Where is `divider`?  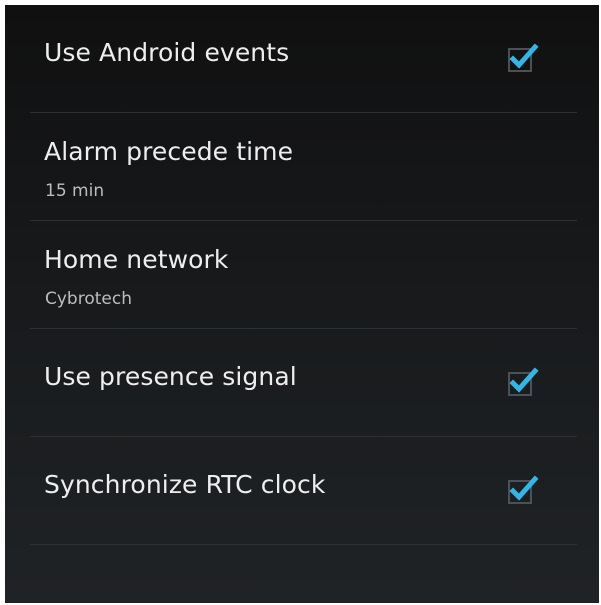
divider is located at coordinates (303, 544).